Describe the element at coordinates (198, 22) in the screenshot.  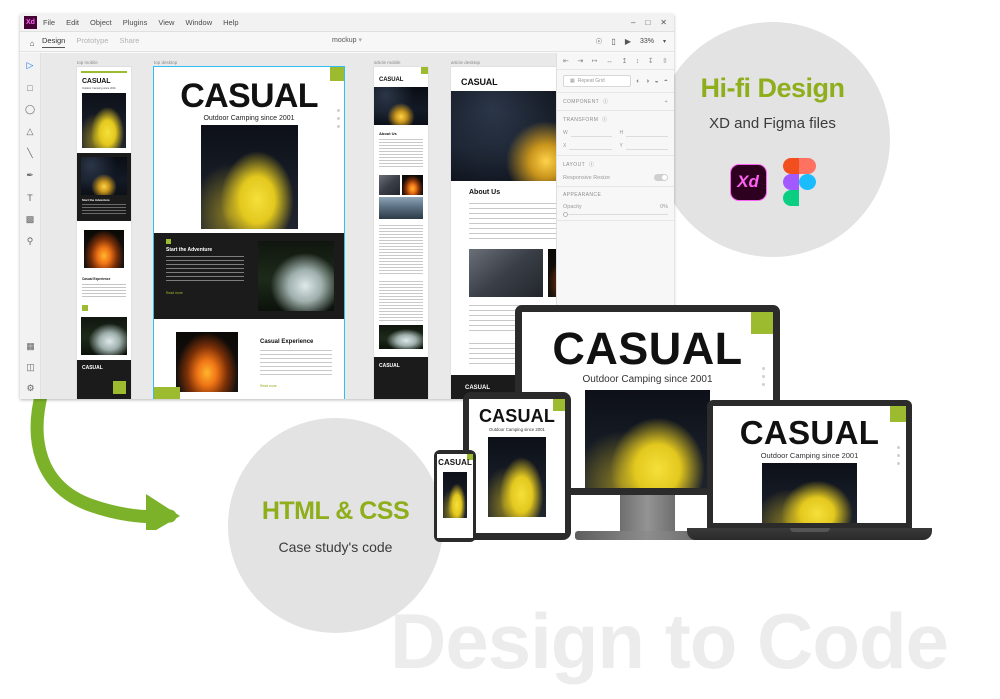
I see `menu-item-window: Window` at that location.